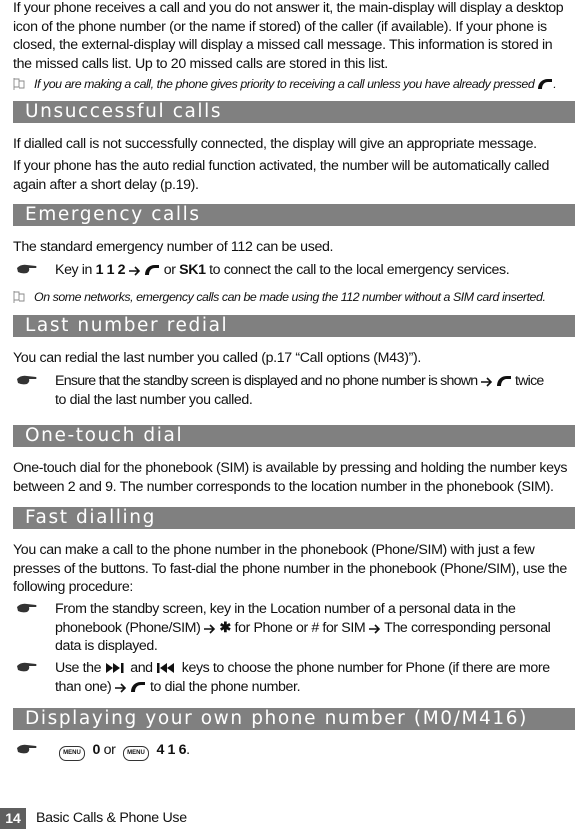 This screenshot has height=829, width=575. Describe the element at coordinates (171, 750) in the screenshot. I see `key-sequence: 4 1 6` at that location.